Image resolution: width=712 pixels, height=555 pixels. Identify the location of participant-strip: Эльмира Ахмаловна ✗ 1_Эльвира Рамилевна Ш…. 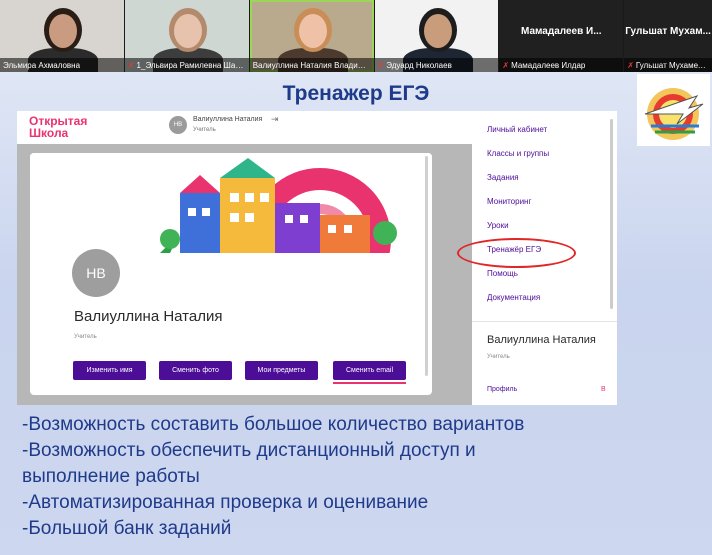
(356, 36).